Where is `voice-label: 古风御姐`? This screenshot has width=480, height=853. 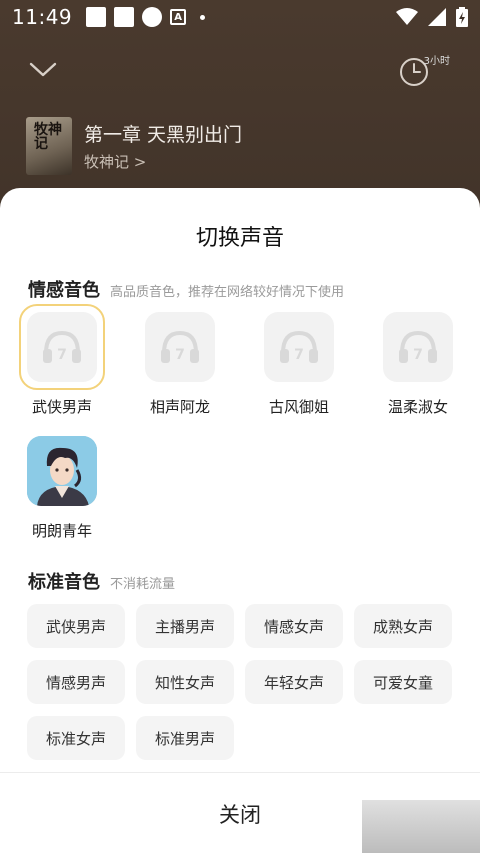
voice-label: 古风御姐 is located at coordinates (298, 407).